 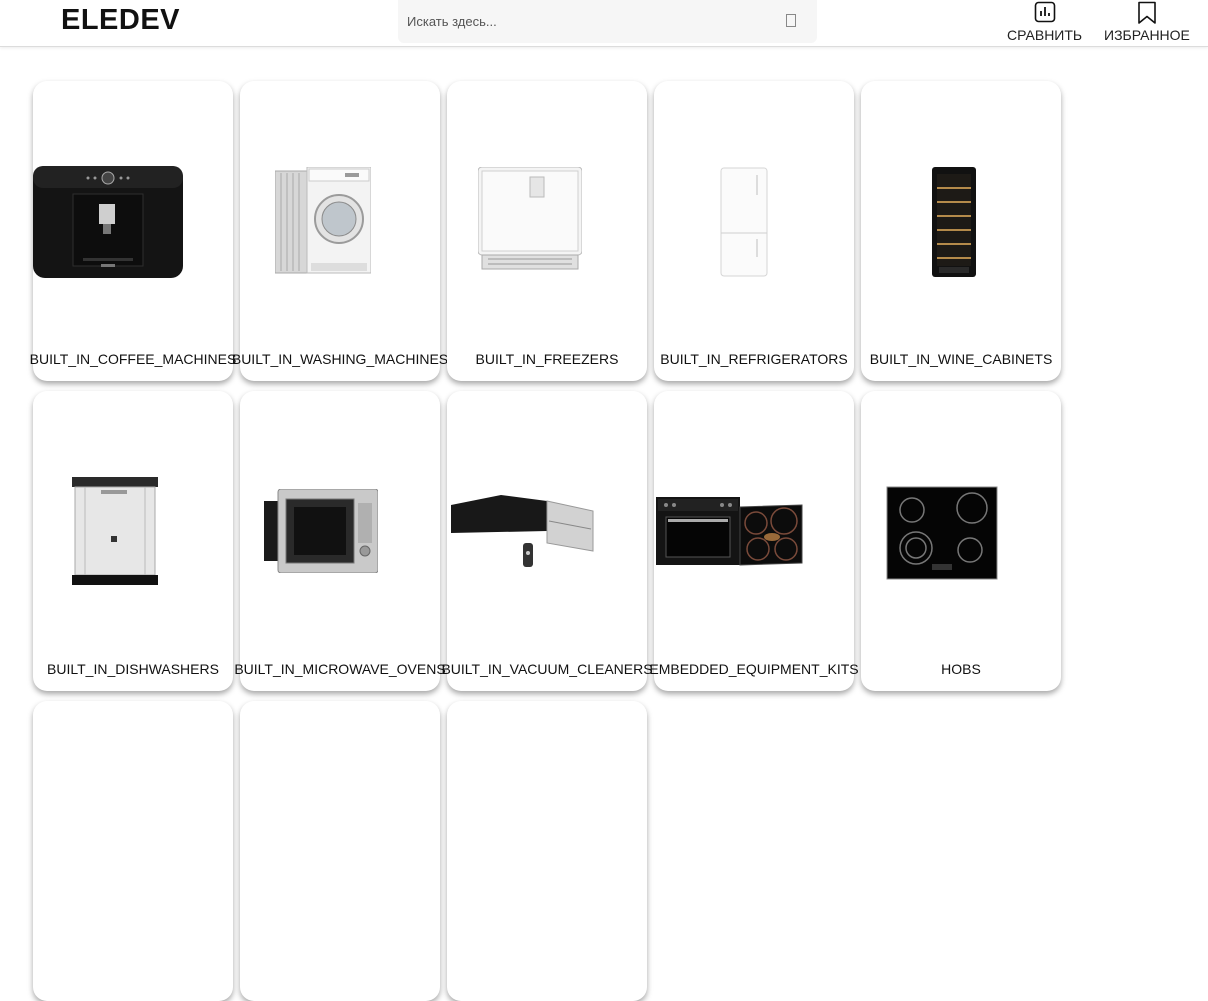 I want to click on category-card: EMBEDDED_EQUIPMENT_KITS, so click(x=754, y=541).